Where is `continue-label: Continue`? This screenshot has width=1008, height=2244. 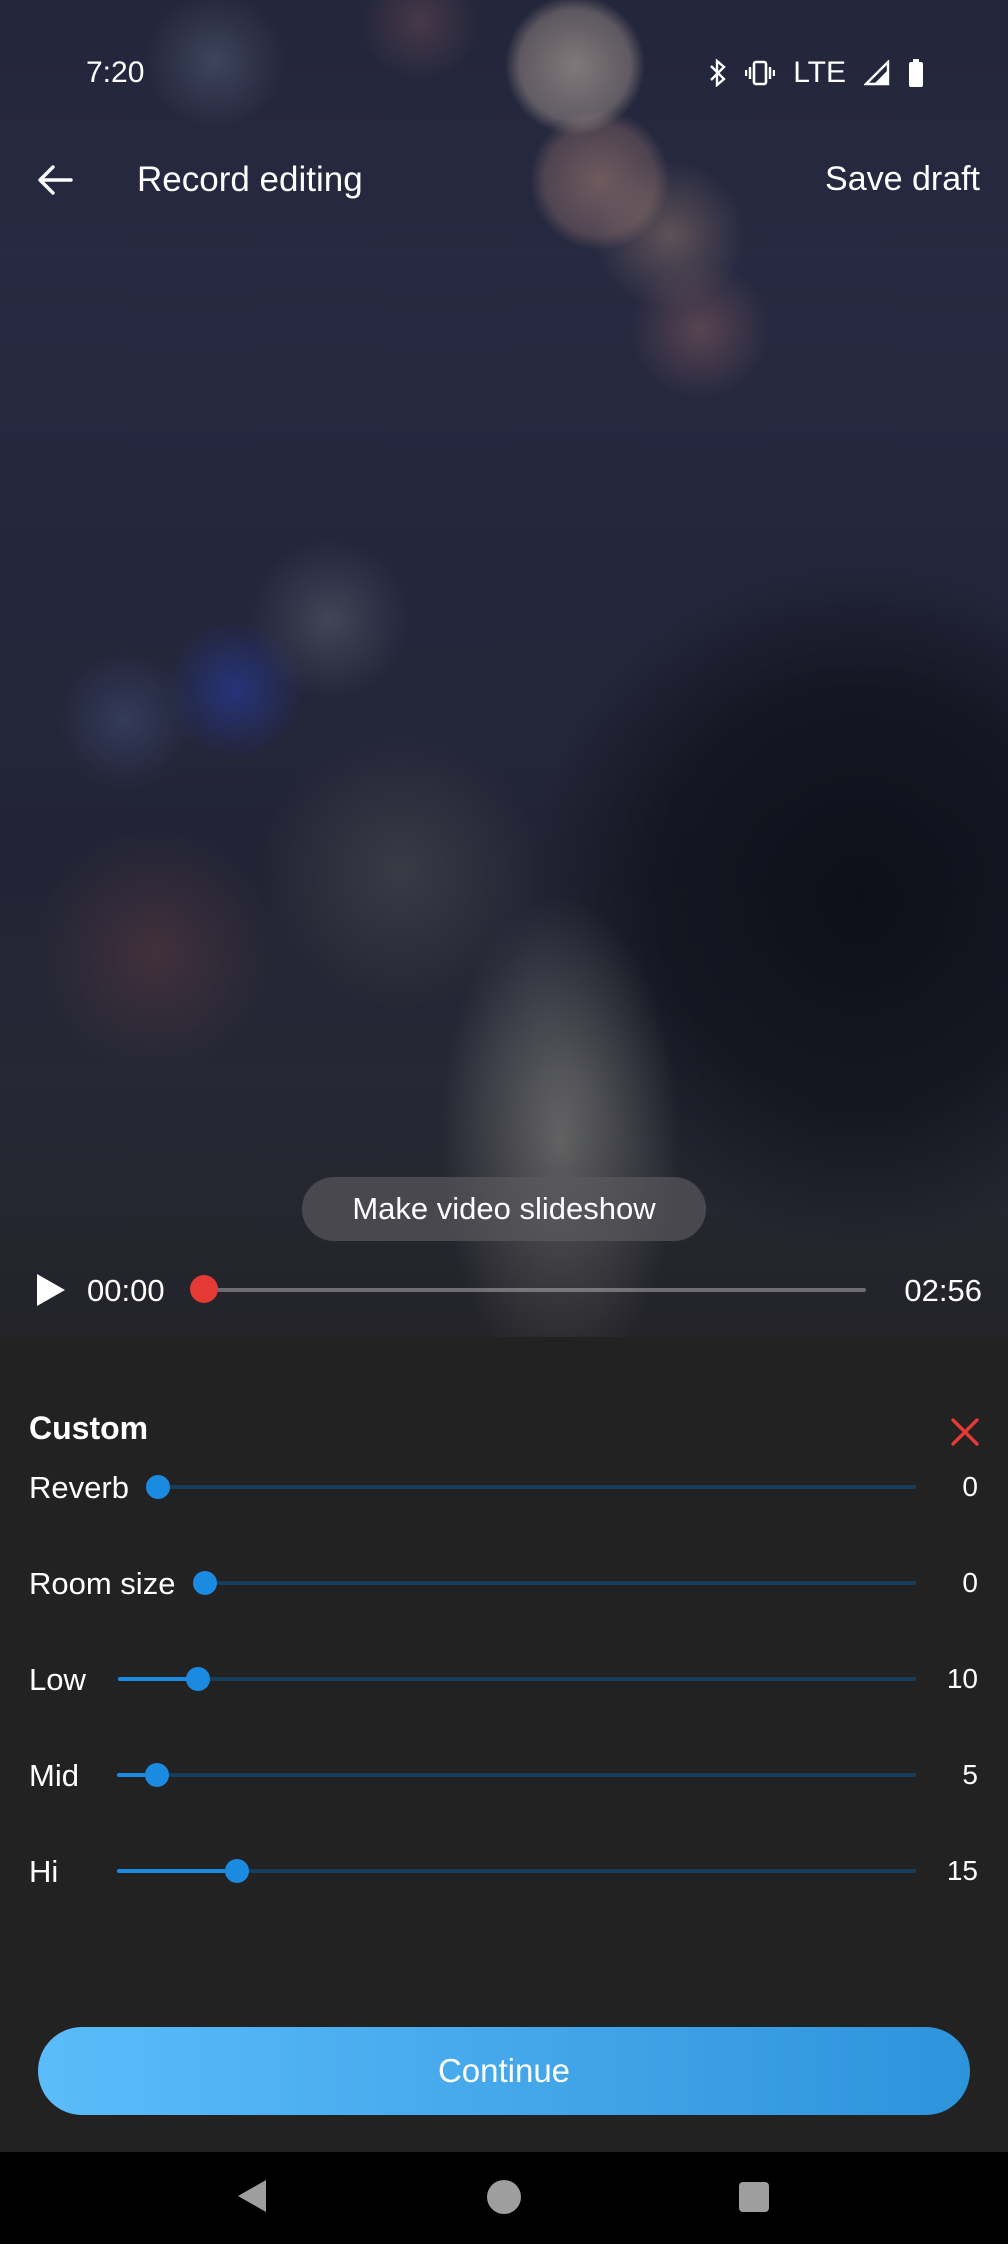
continue-label: Continue is located at coordinates (504, 2070).